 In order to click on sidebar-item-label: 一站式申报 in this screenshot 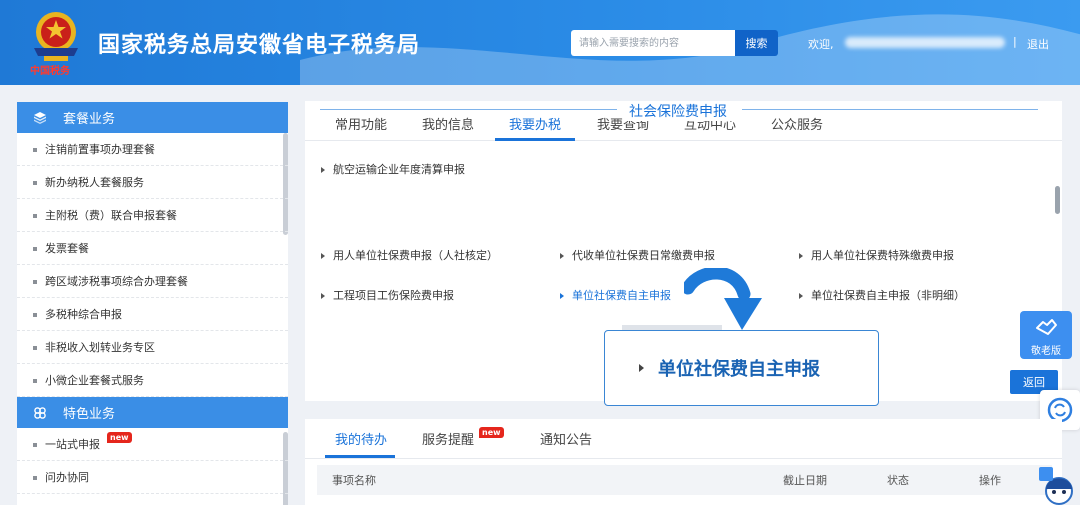, I will do `click(72, 444)`.